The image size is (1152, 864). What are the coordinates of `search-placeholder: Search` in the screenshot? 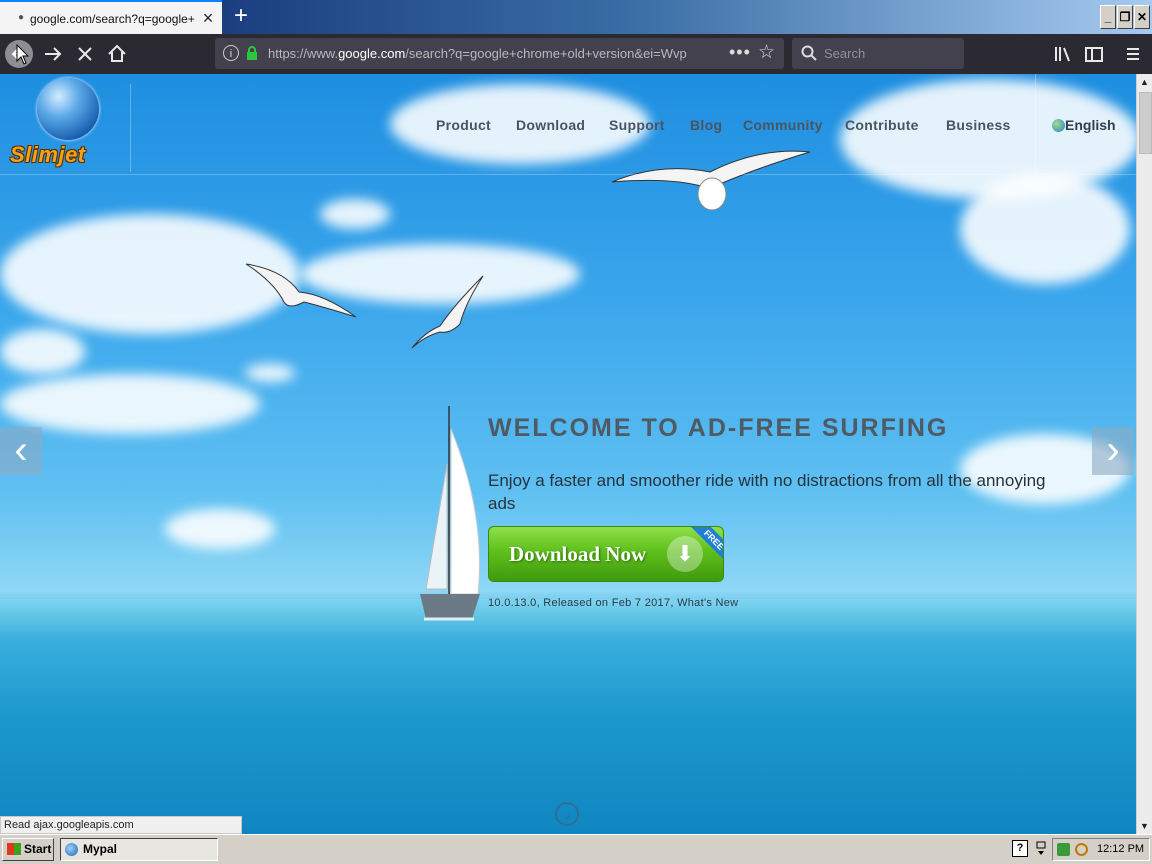 It's located at (845, 53).